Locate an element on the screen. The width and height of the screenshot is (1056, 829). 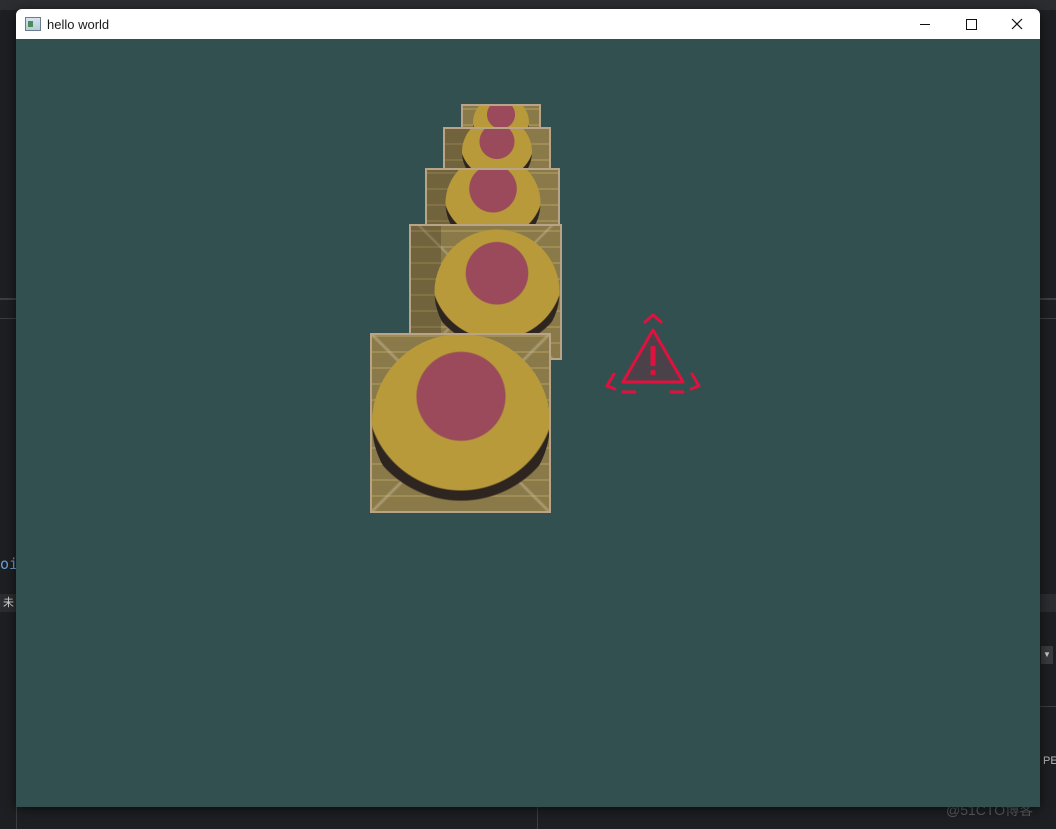
app-window-icon is located at coordinates (33, 24).